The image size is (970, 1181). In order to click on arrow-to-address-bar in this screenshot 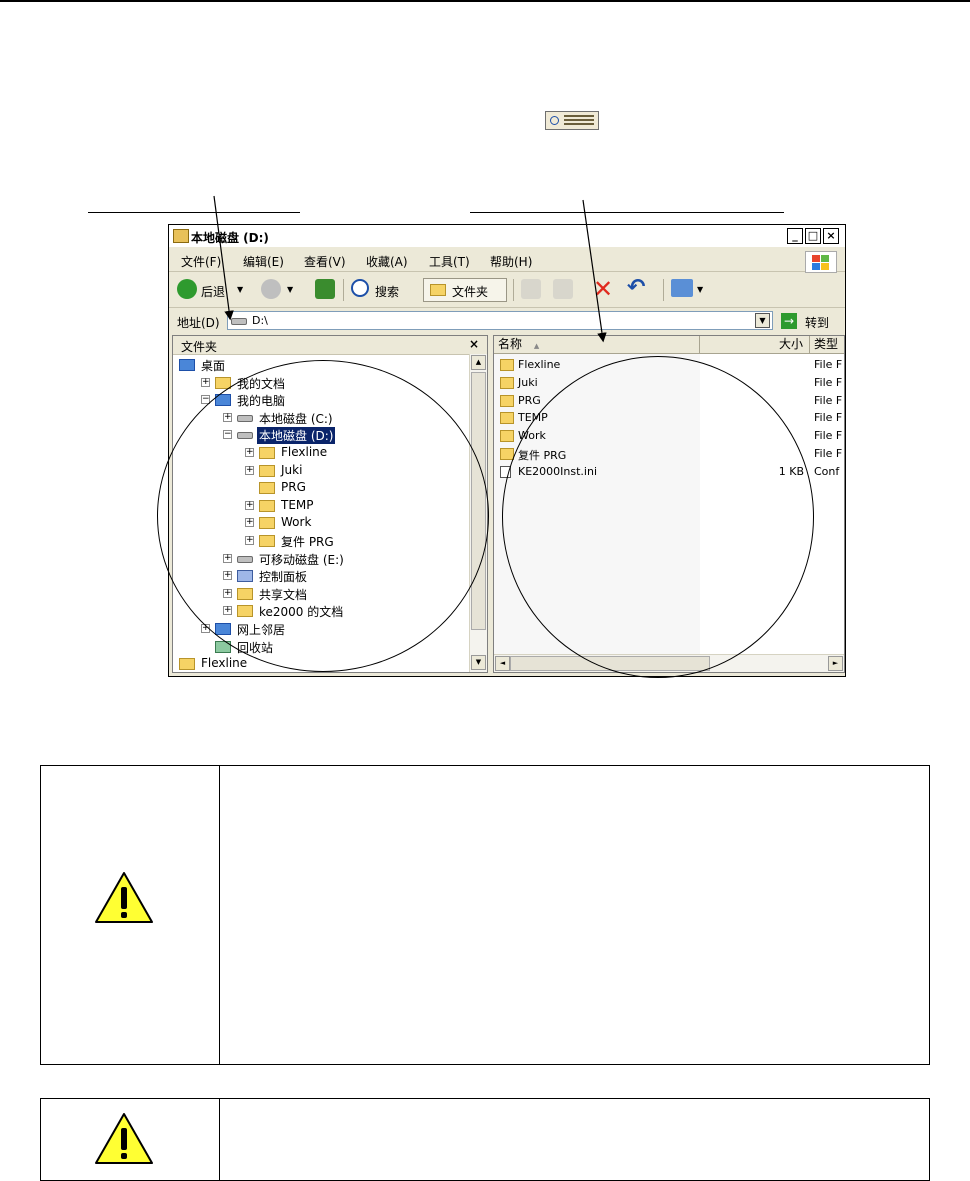, I will do `click(223, 258)`.